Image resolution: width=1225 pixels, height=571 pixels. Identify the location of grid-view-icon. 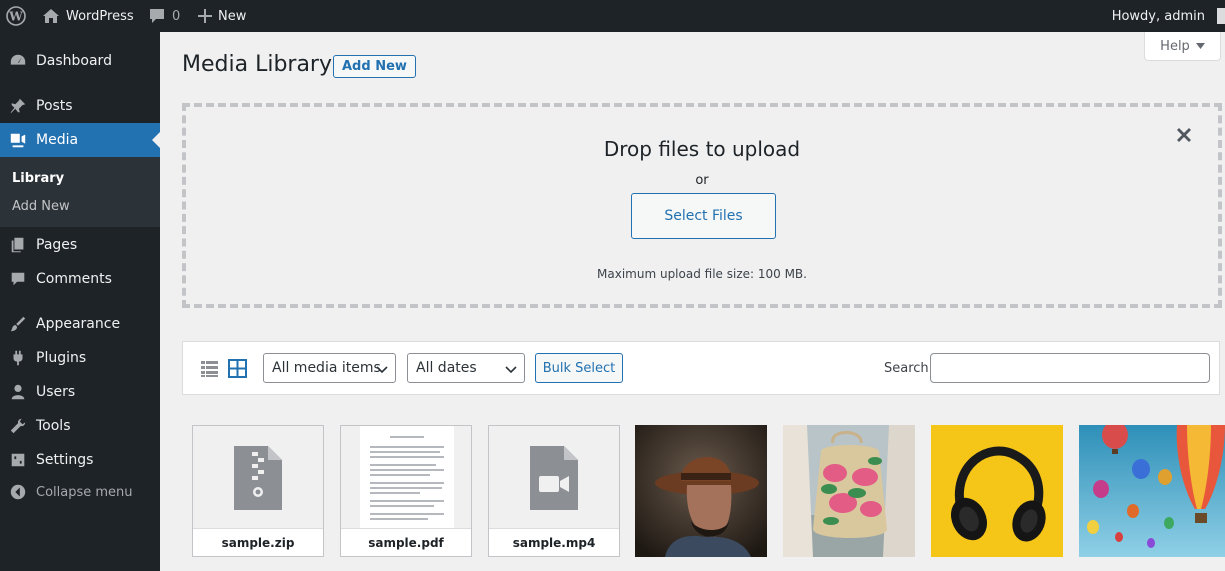
(237, 368).